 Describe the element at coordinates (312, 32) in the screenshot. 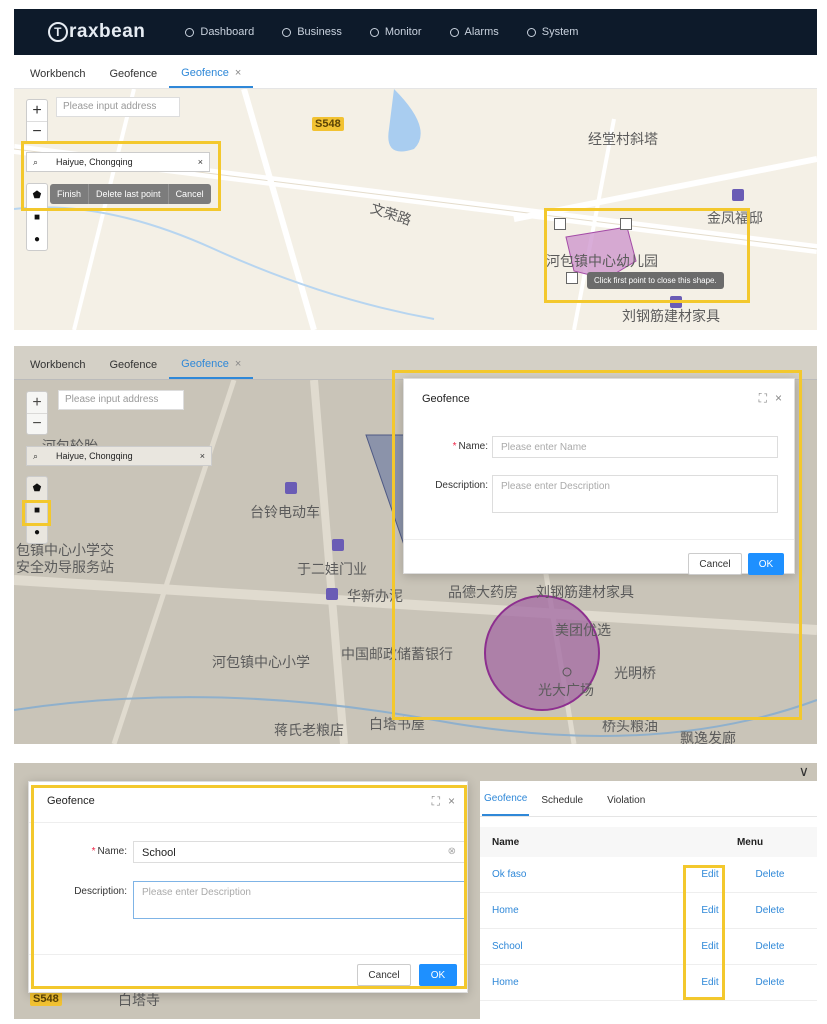

I see `nav-business: Business` at that location.